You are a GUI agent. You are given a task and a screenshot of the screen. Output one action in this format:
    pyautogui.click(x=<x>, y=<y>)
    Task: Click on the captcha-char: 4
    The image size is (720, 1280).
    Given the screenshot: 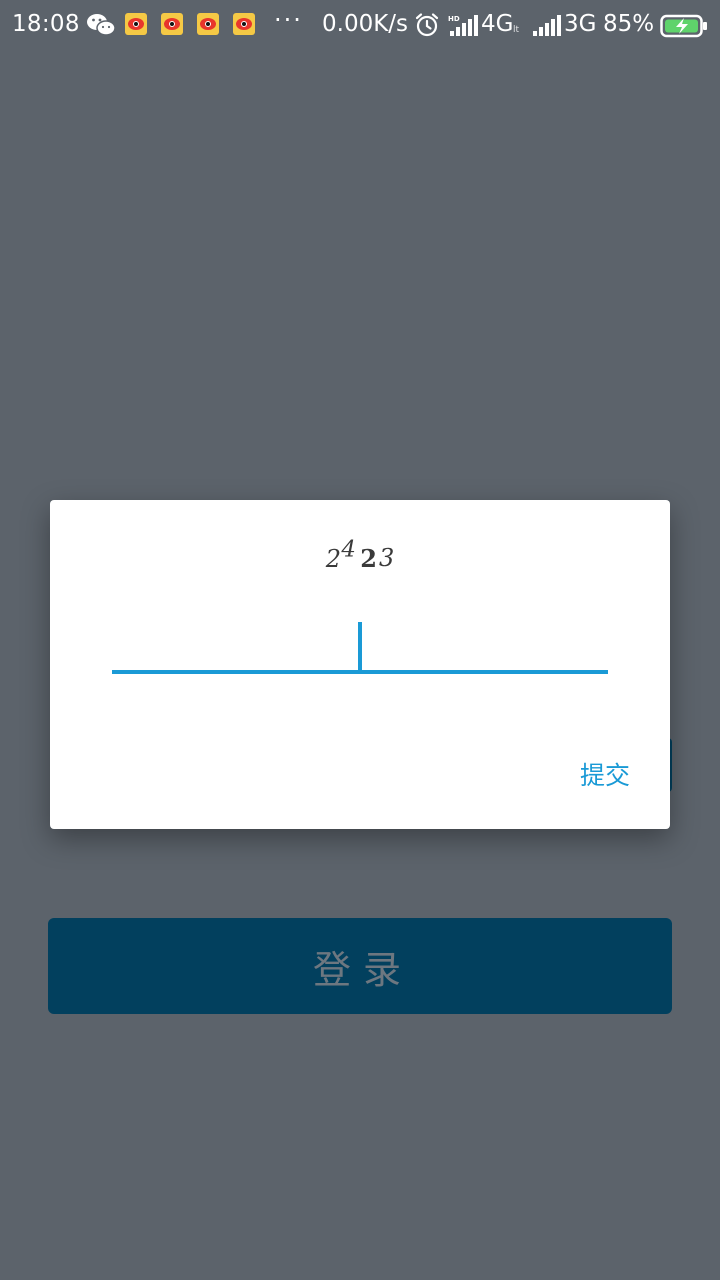 What is the action you would take?
    pyautogui.click(x=348, y=549)
    